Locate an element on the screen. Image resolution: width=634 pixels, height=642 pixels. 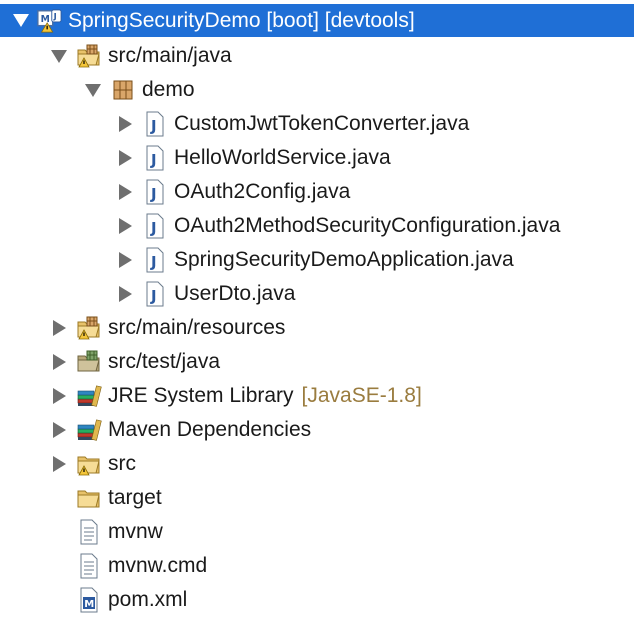
tree-item-mvnw-cmd: mvnw.cmd is located at coordinates (317, 566).